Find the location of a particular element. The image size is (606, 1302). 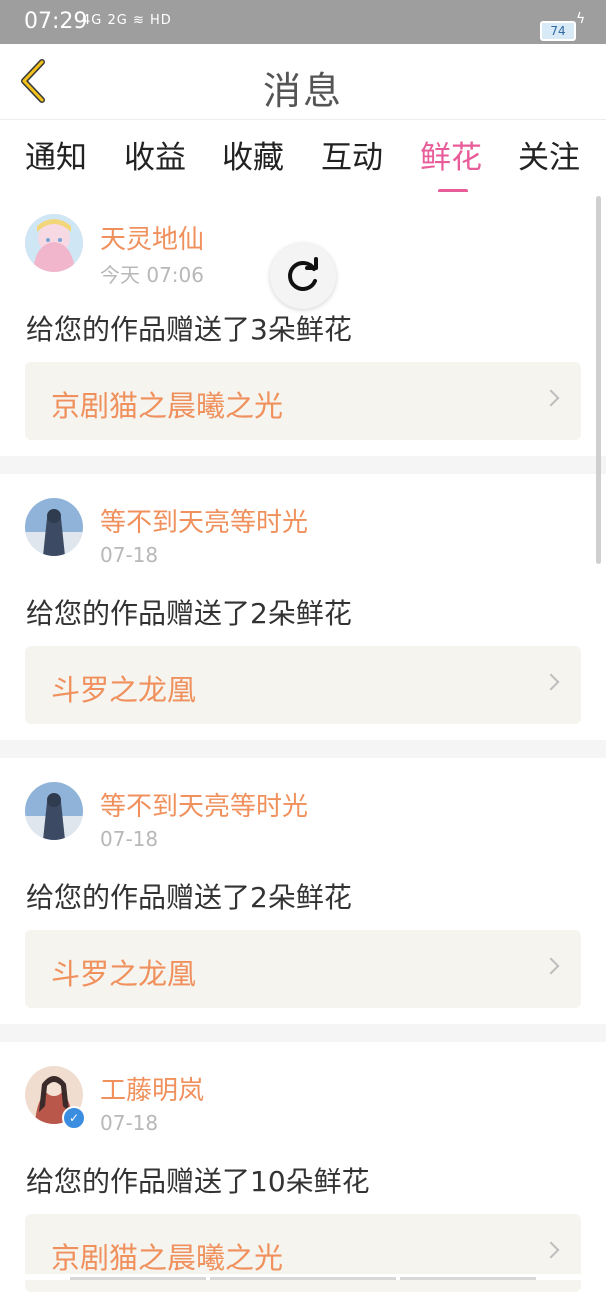

tab-notifications: 通知 is located at coordinates (56, 154).